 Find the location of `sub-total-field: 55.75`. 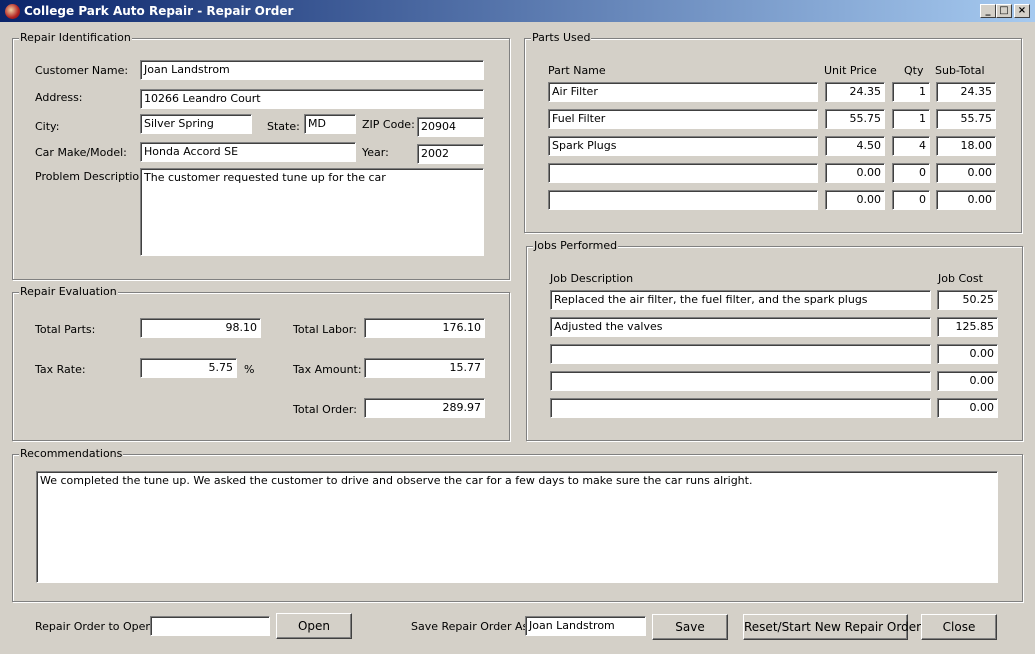

sub-total-field: 55.75 is located at coordinates (966, 119).